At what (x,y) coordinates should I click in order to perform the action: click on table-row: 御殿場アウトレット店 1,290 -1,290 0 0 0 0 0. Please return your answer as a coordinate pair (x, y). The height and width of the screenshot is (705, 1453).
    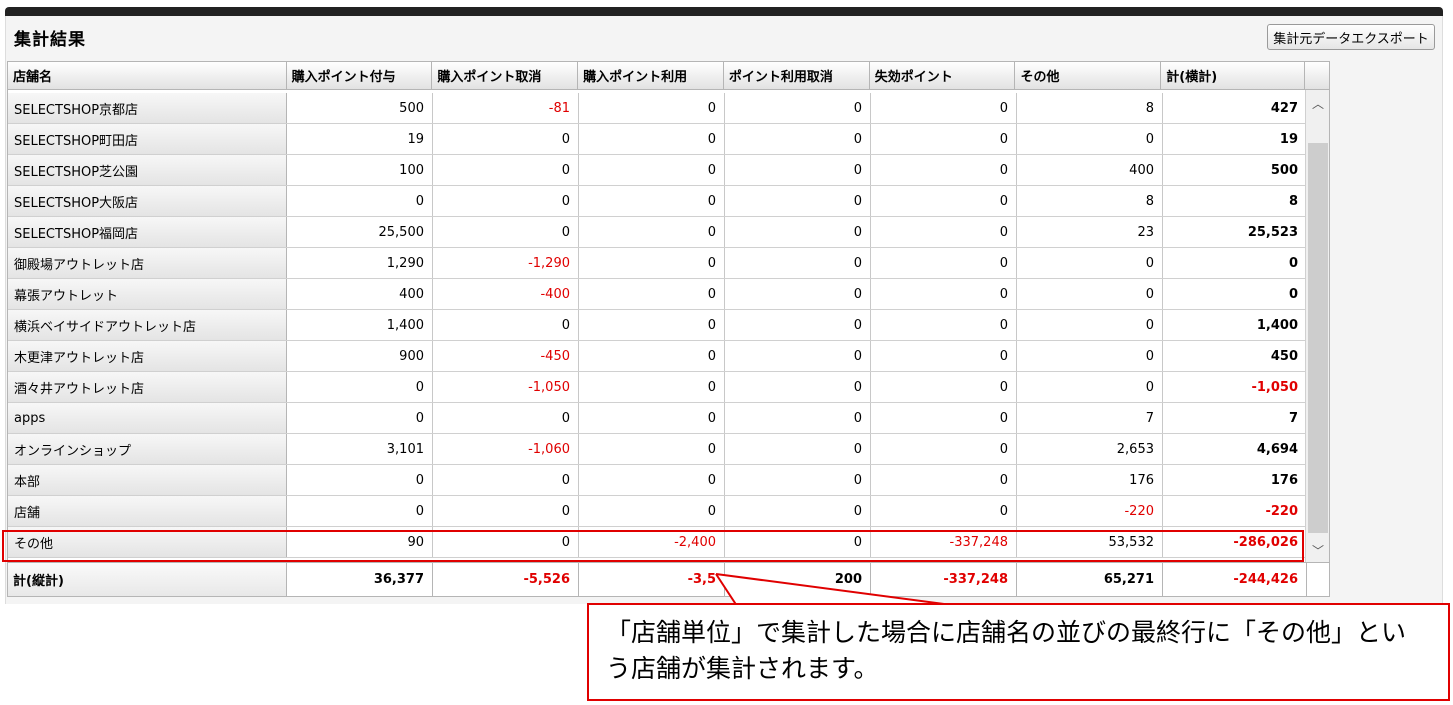
    Looking at the image, I should click on (657, 263).